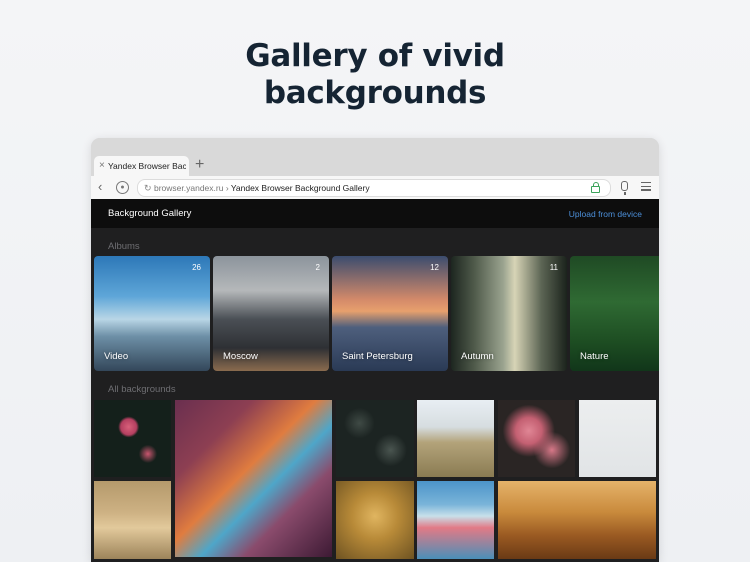  I want to click on album-nature: Nature, so click(614, 313).